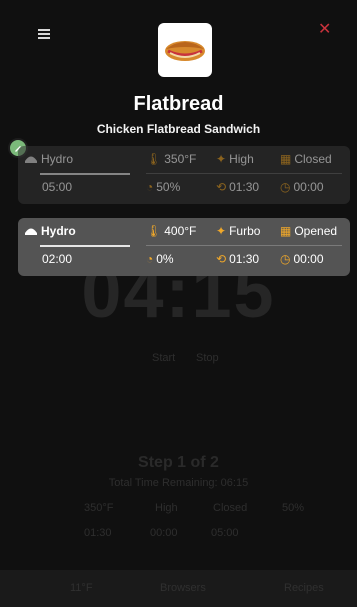 This screenshot has height=607, width=357. What do you see at coordinates (313, 159) in the screenshot?
I see `door-value: Closed` at bounding box center [313, 159].